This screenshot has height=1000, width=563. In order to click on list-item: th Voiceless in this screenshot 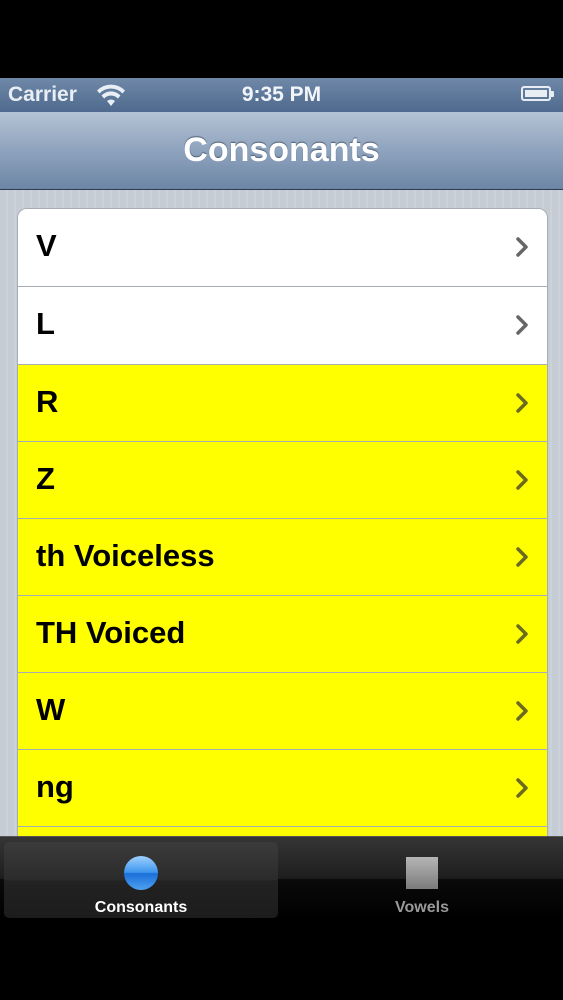, I will do `click(282, 557)`.